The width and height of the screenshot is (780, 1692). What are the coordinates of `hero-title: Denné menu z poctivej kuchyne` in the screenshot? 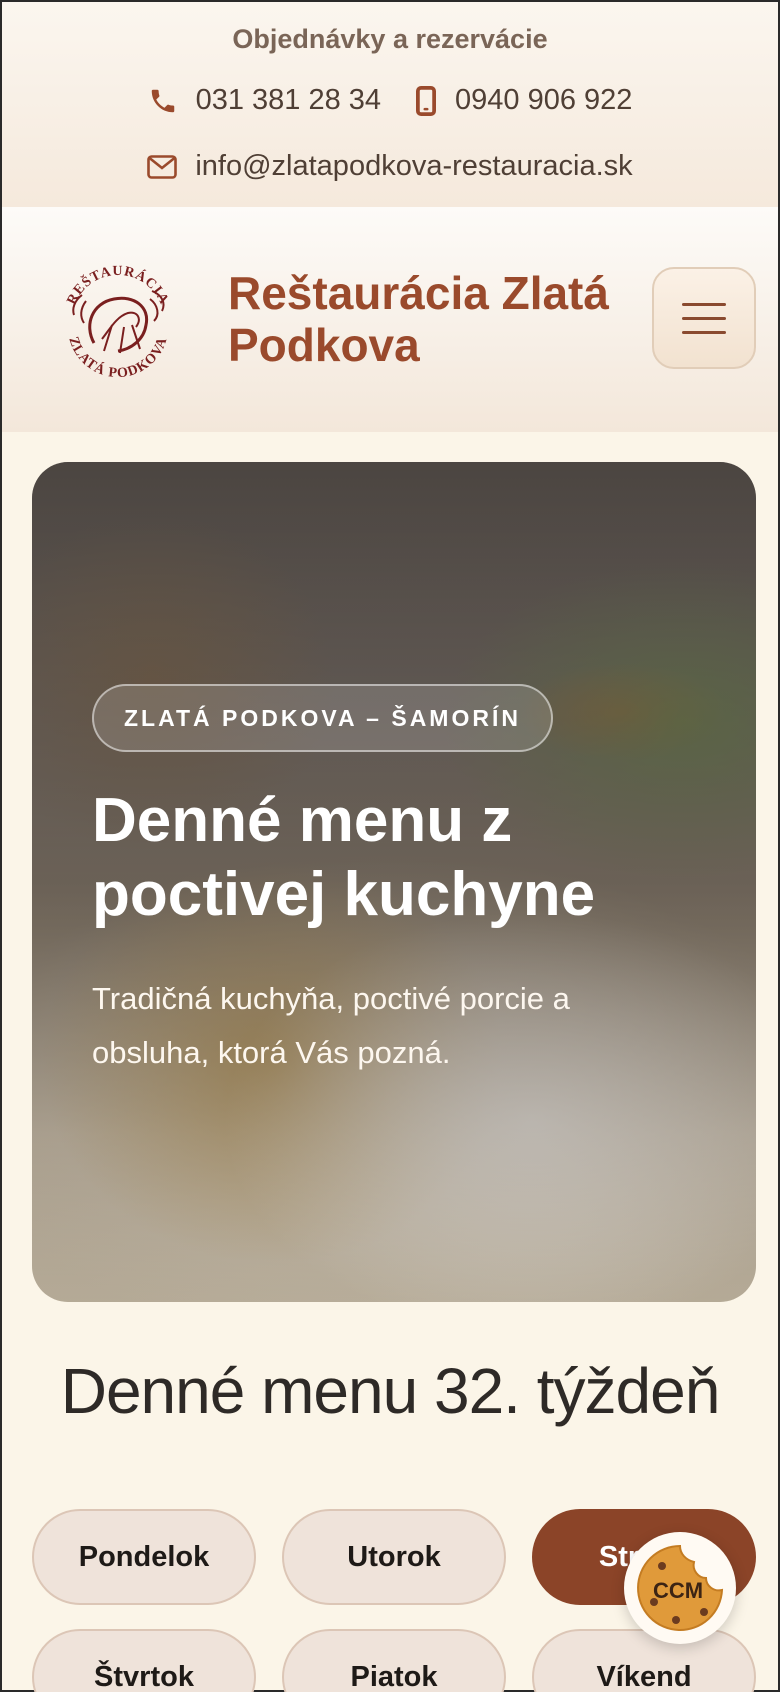 It's located at (344, 857).